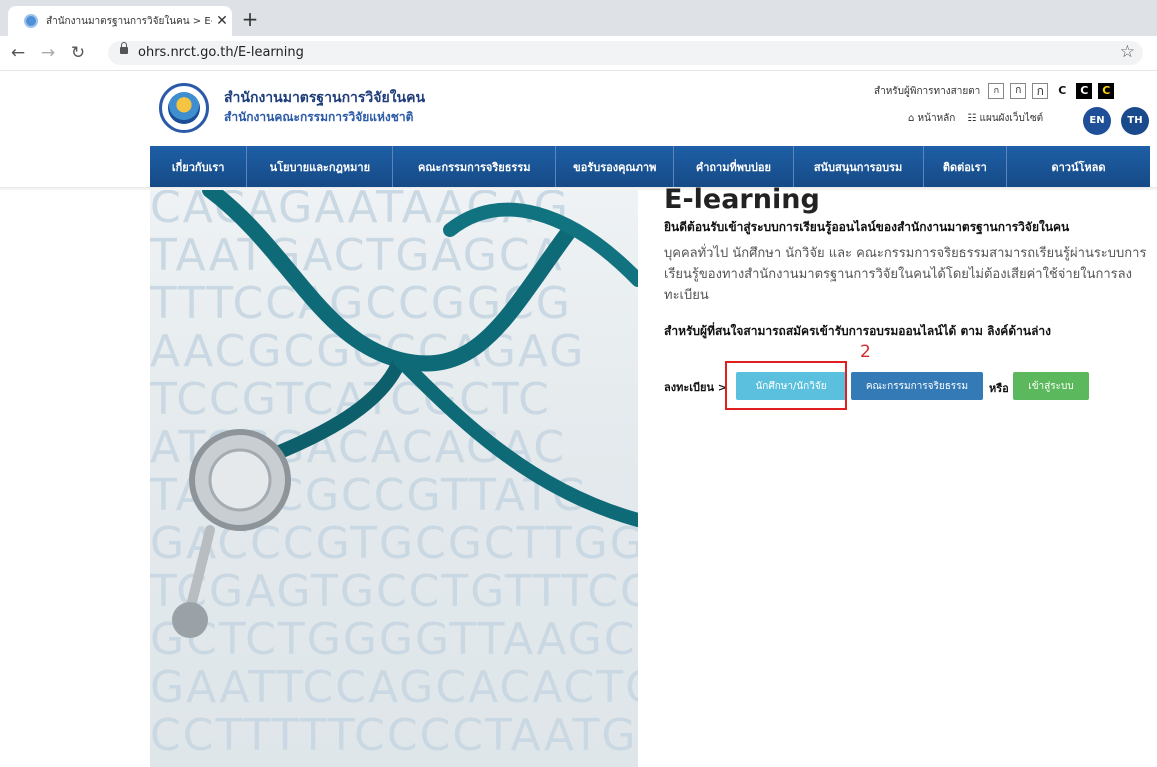 This screenshot has width=1157, height=767. What do you see at coordinates (625, 53) in the screenshot?
I see `address-input: ohrs.nrct.go.th/E-learning ☆` at bounding box center [625, 53].